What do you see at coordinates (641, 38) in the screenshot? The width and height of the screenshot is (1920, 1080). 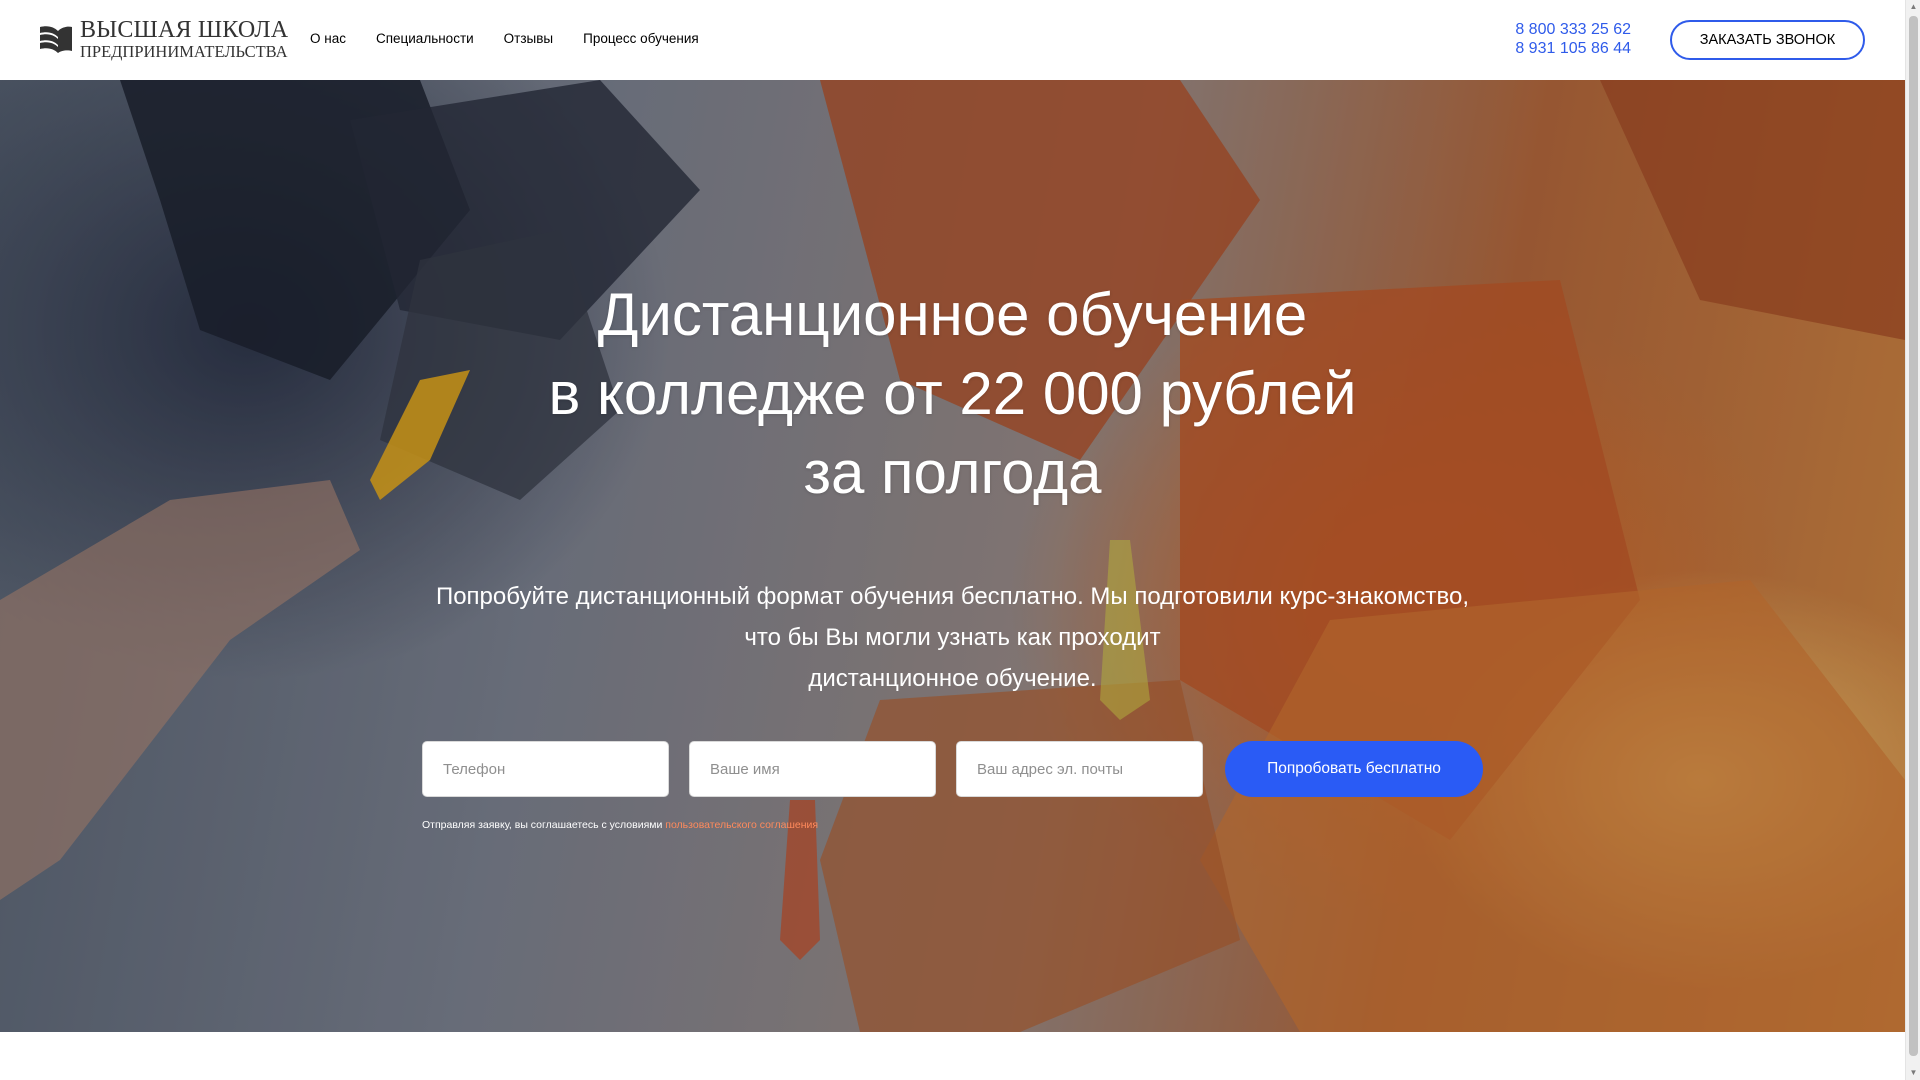 I see `nav-item-learning-process: Процесс обучения` at bounding box center [641, 38].